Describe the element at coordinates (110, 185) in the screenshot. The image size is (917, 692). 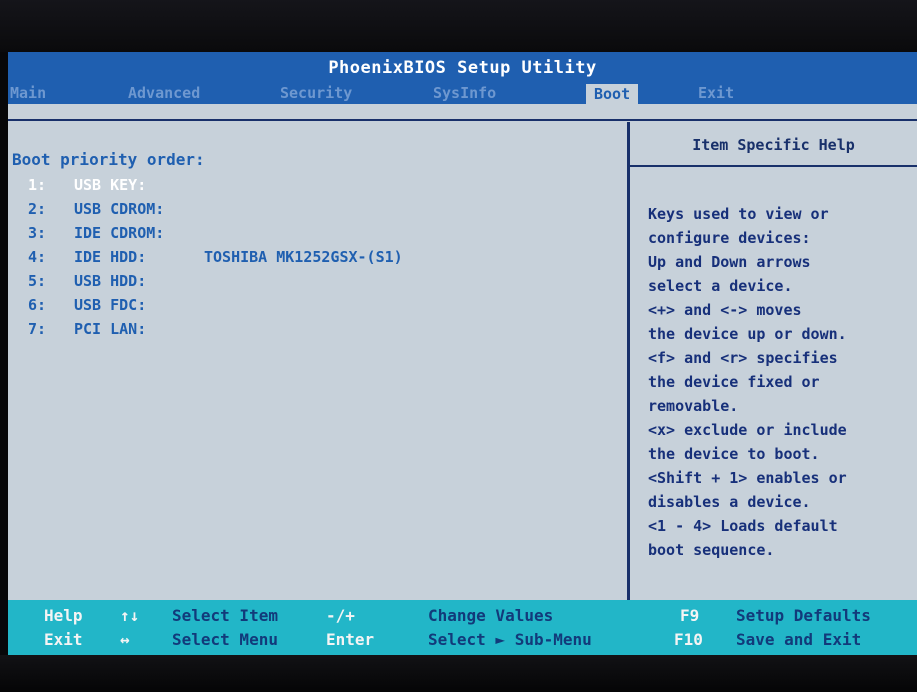
I see `boot-item-device: USB KEY:` at that location.